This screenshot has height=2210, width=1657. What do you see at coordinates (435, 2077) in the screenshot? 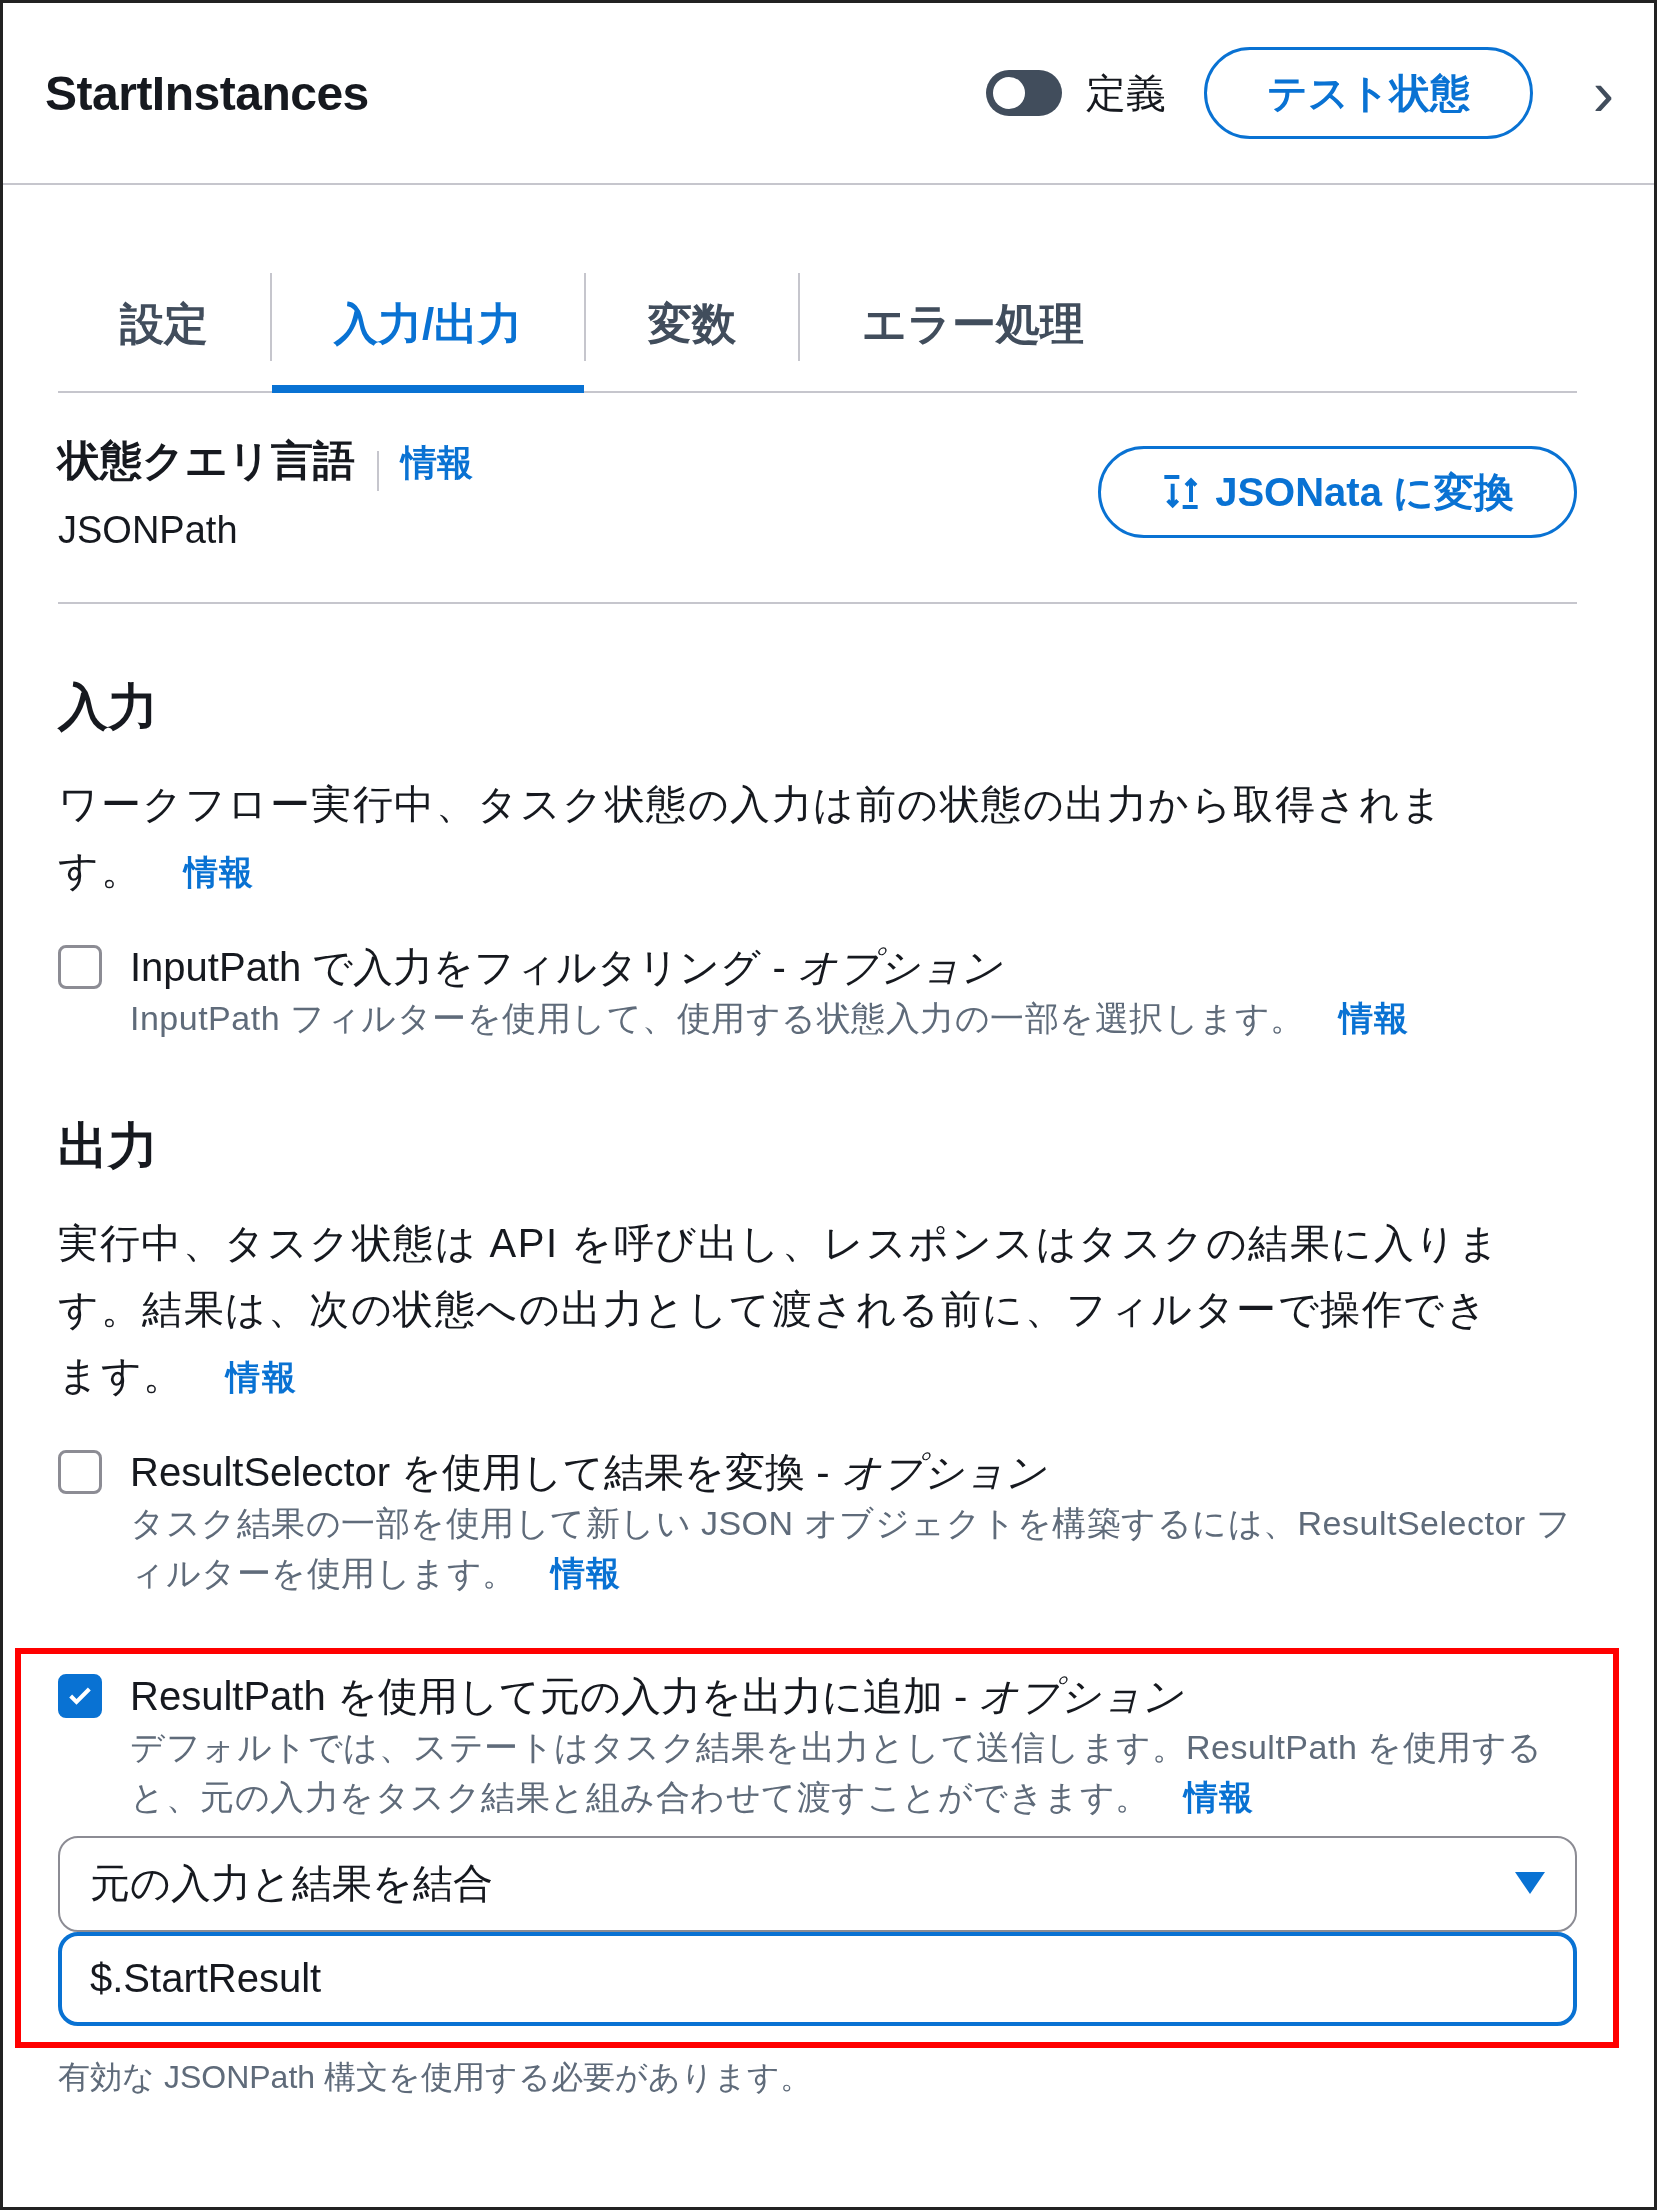
I see `hint-text: 有効な JSONPath 構文を使用する必要があります。` at bounding box center [435, 2077].